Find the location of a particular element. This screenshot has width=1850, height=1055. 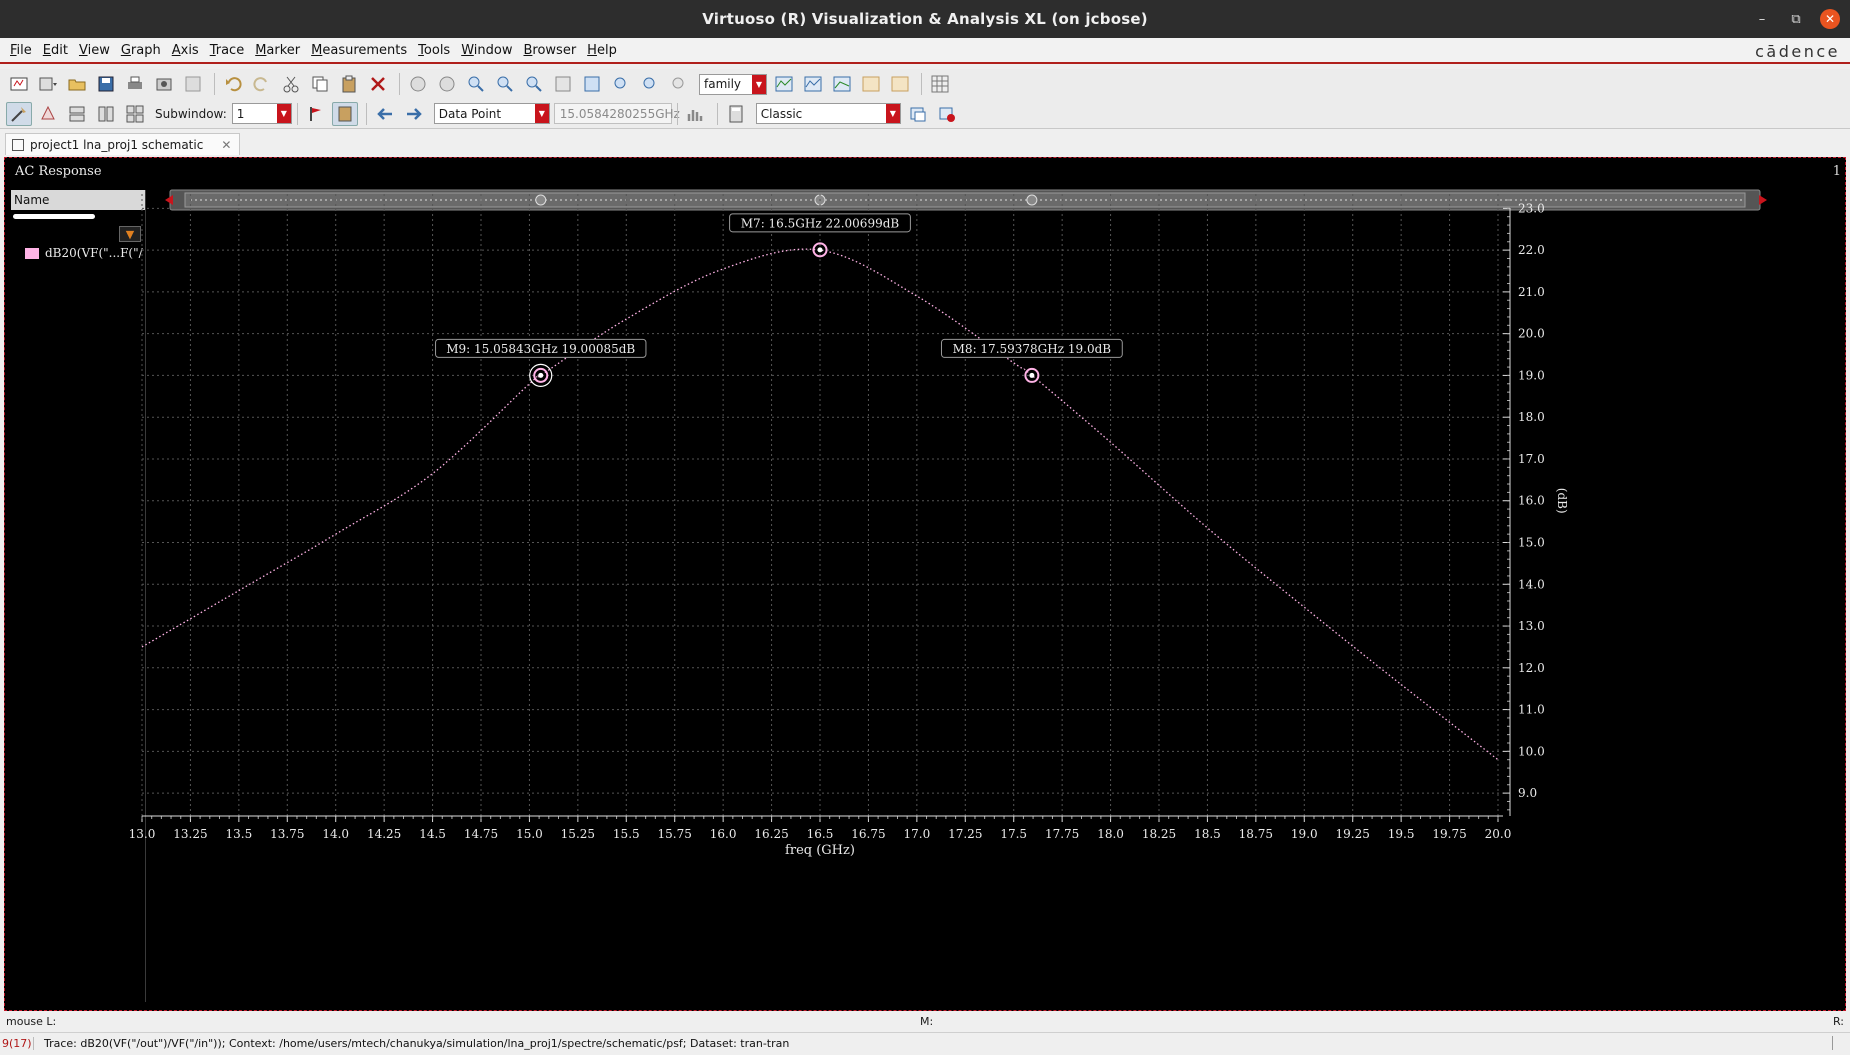

export-icon is located at coordinates (193, 84).